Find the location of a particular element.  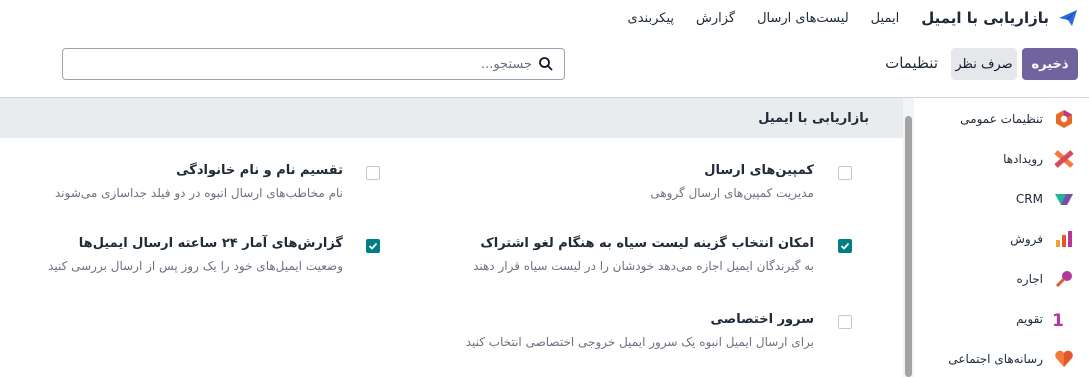

sidebar-item-rental: اجاره is located at coordinates (996, 279).